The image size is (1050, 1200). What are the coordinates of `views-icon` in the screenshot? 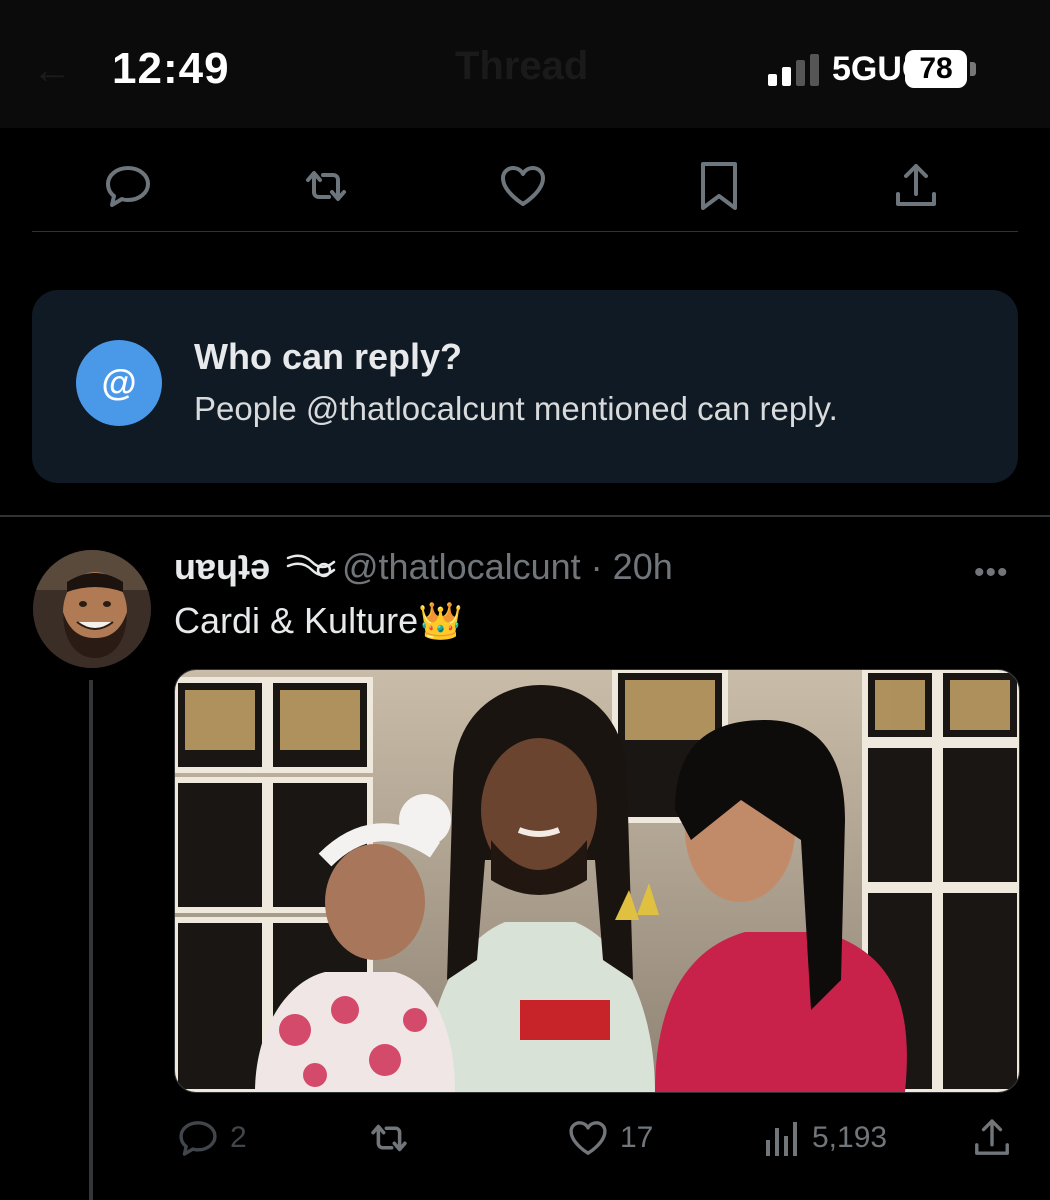 It's located at (781, 1139).